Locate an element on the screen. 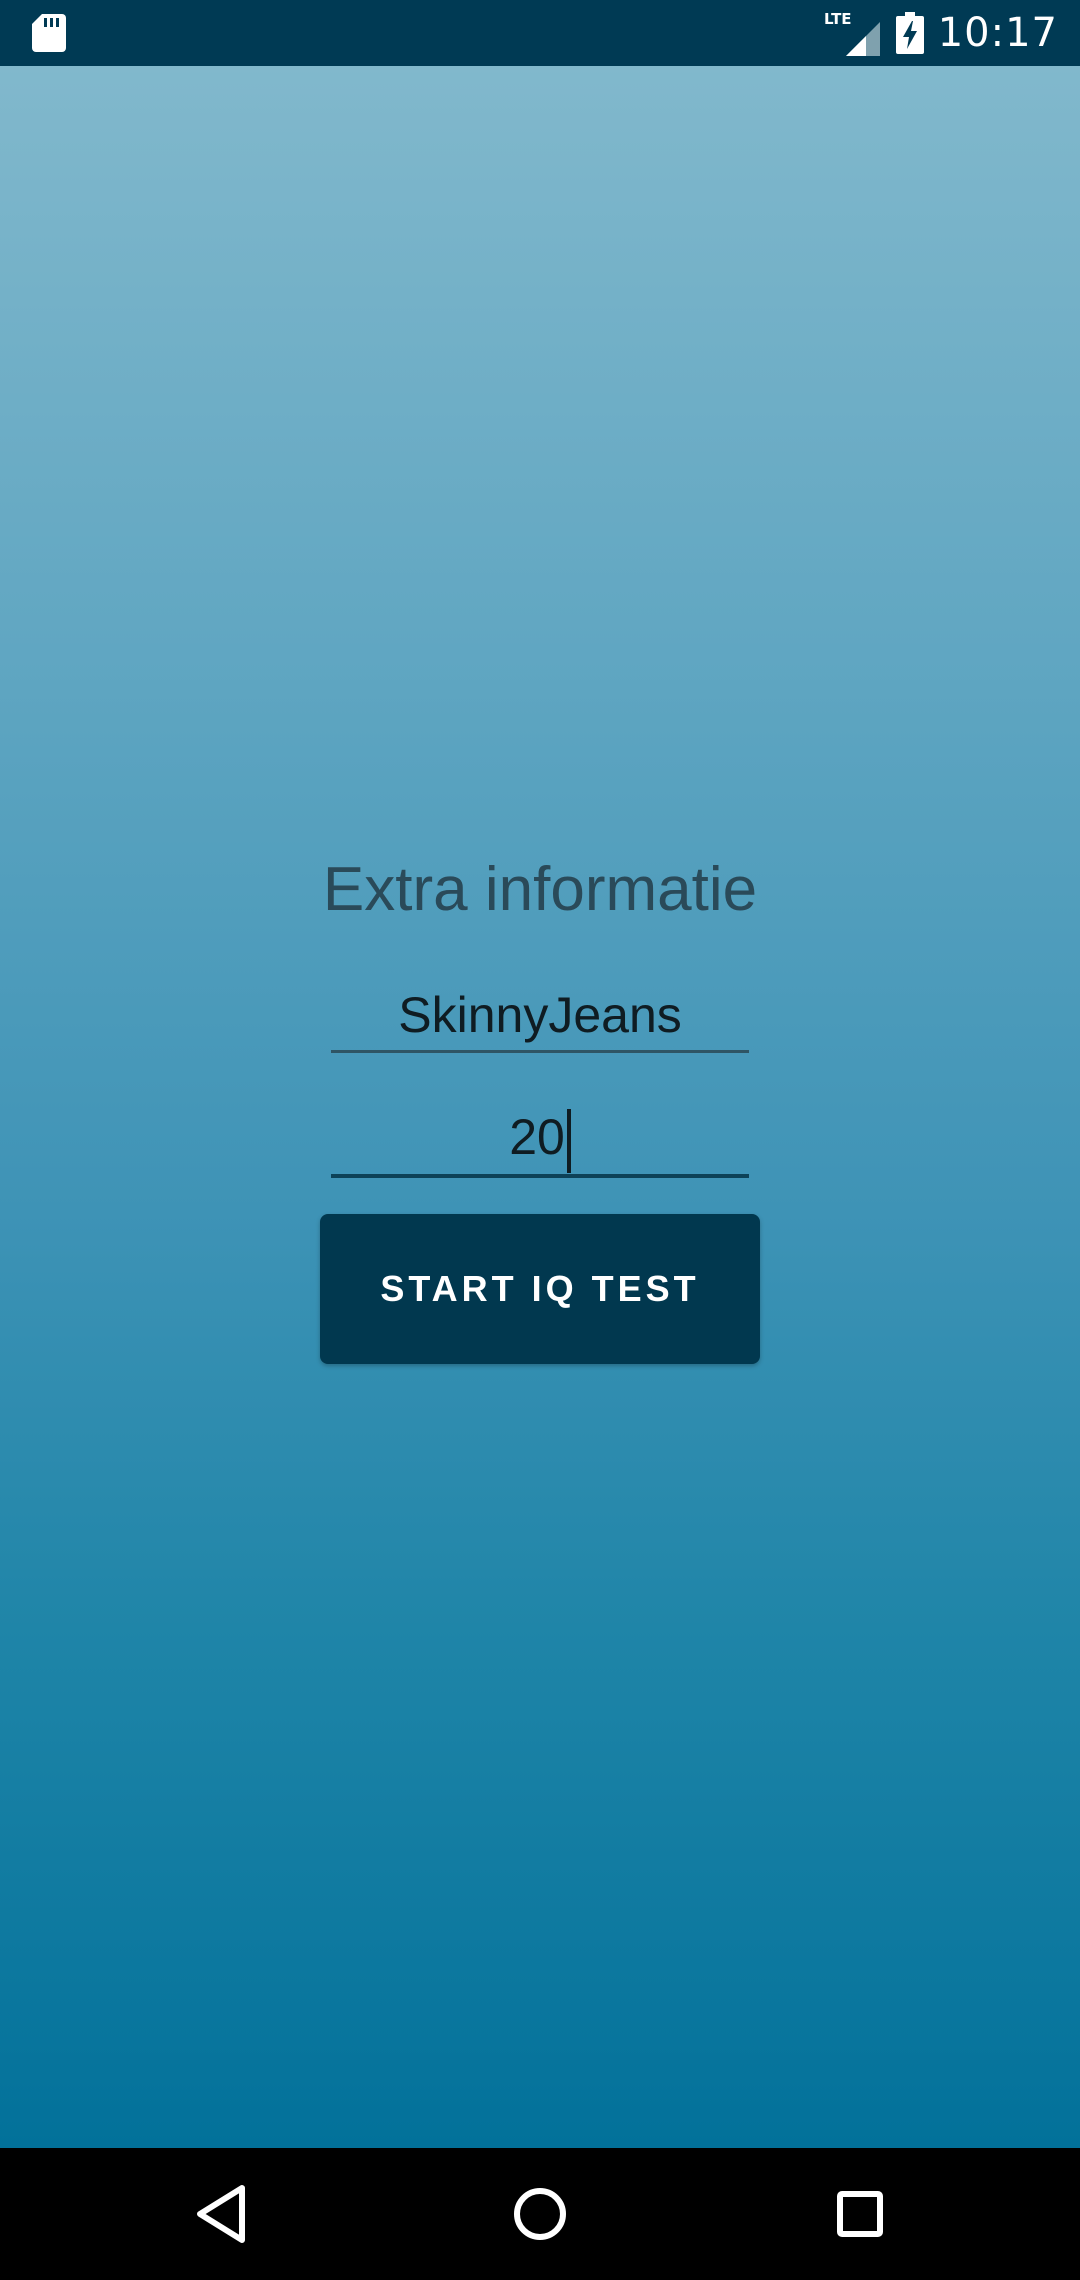 The width and height of the screenshot is (1080, 2280). age-input: 20 is located at coordinates (540, 1140).